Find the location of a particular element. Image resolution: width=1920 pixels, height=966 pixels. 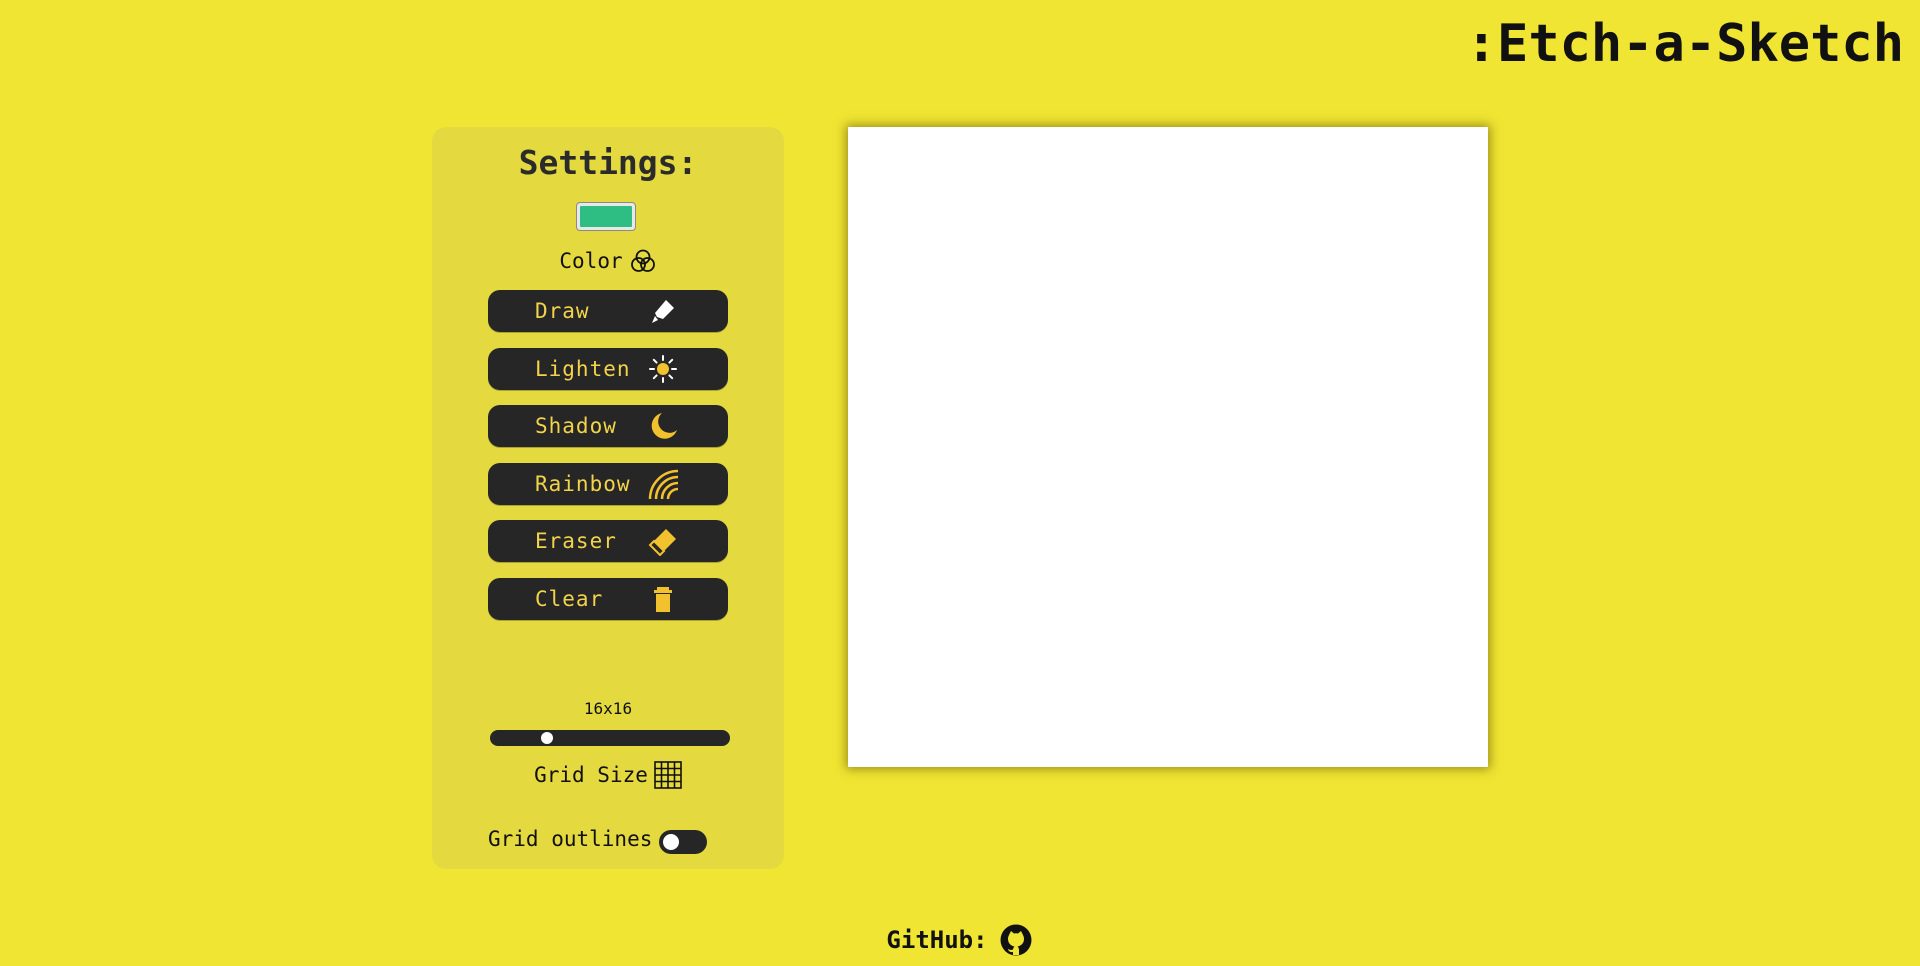

pen-icon is located at coordinates (663, 311).